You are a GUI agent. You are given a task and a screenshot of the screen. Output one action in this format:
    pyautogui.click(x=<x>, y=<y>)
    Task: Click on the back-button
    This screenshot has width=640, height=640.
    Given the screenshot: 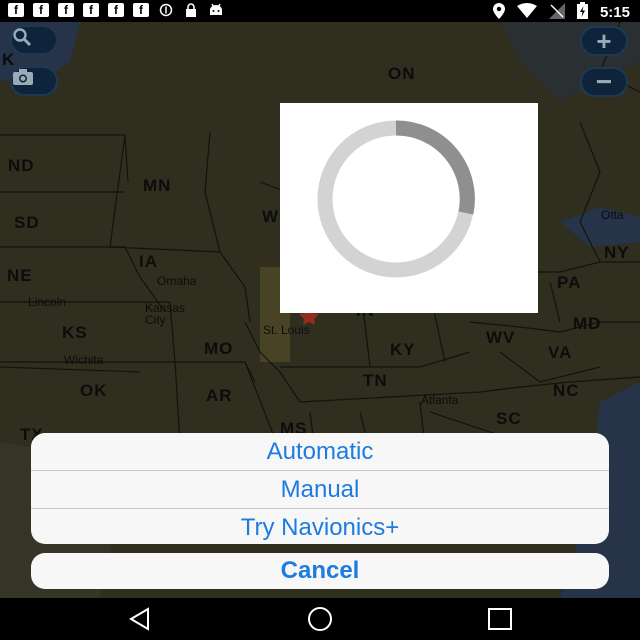 What is the action you would take?
    pyautogui.click(x=140, y=619)
    